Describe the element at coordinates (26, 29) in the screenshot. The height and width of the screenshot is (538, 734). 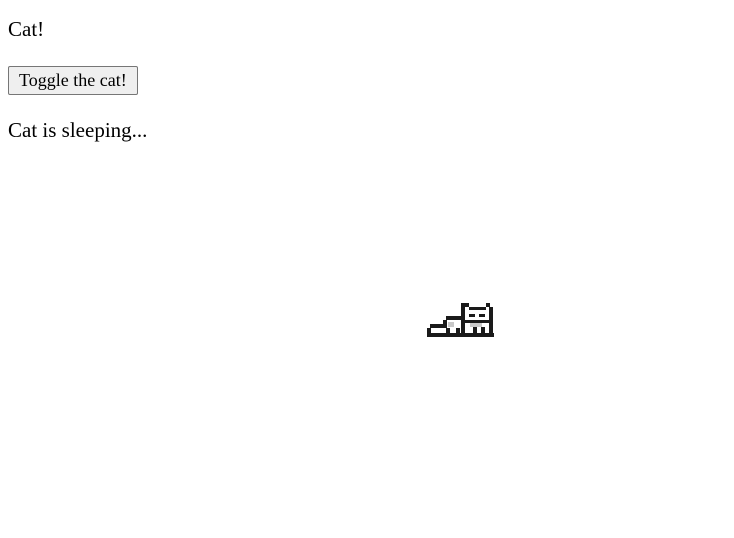
I see `page-title: Cat!` at that location.